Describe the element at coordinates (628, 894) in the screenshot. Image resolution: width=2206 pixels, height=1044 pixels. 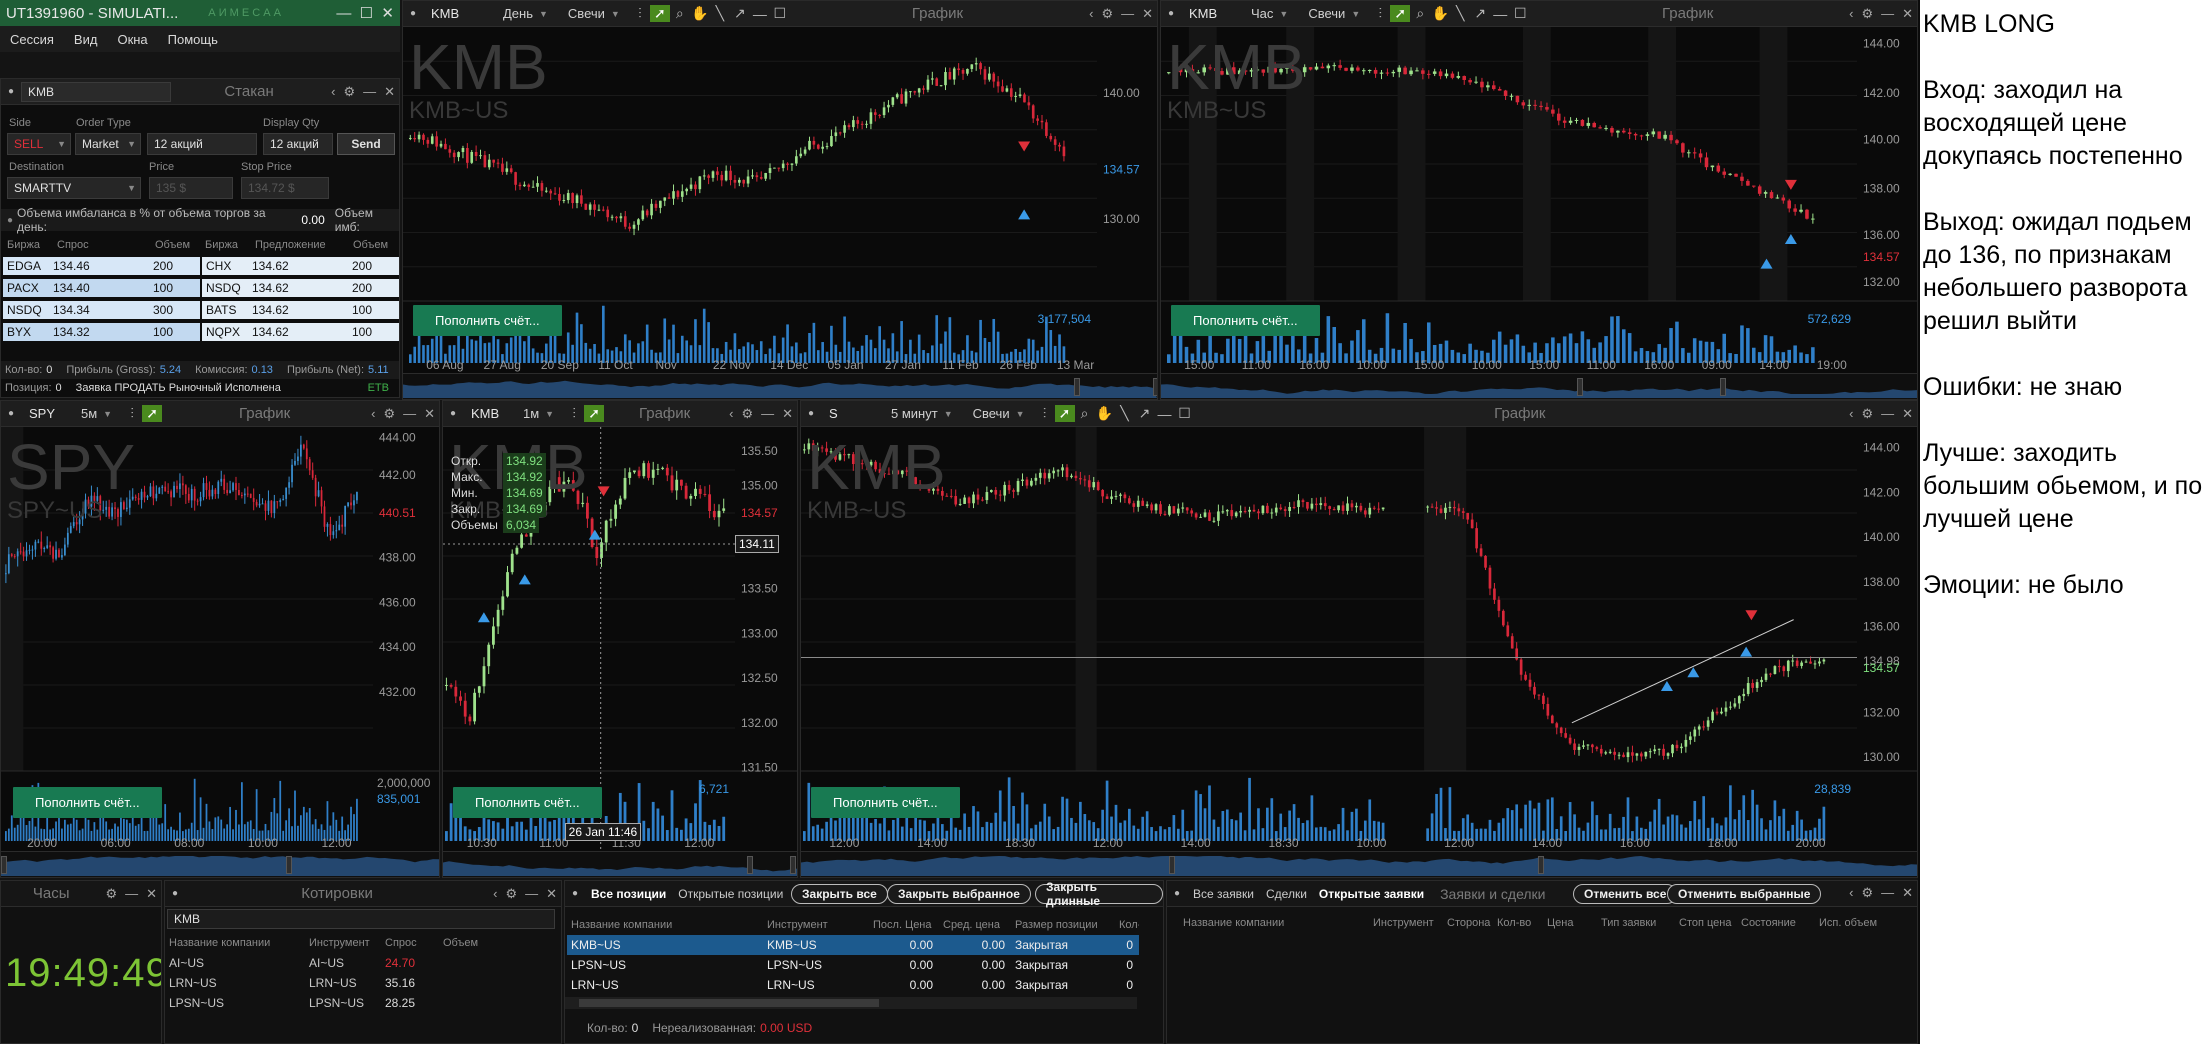
I see `tab-all-positions: Все позиции` at that location.